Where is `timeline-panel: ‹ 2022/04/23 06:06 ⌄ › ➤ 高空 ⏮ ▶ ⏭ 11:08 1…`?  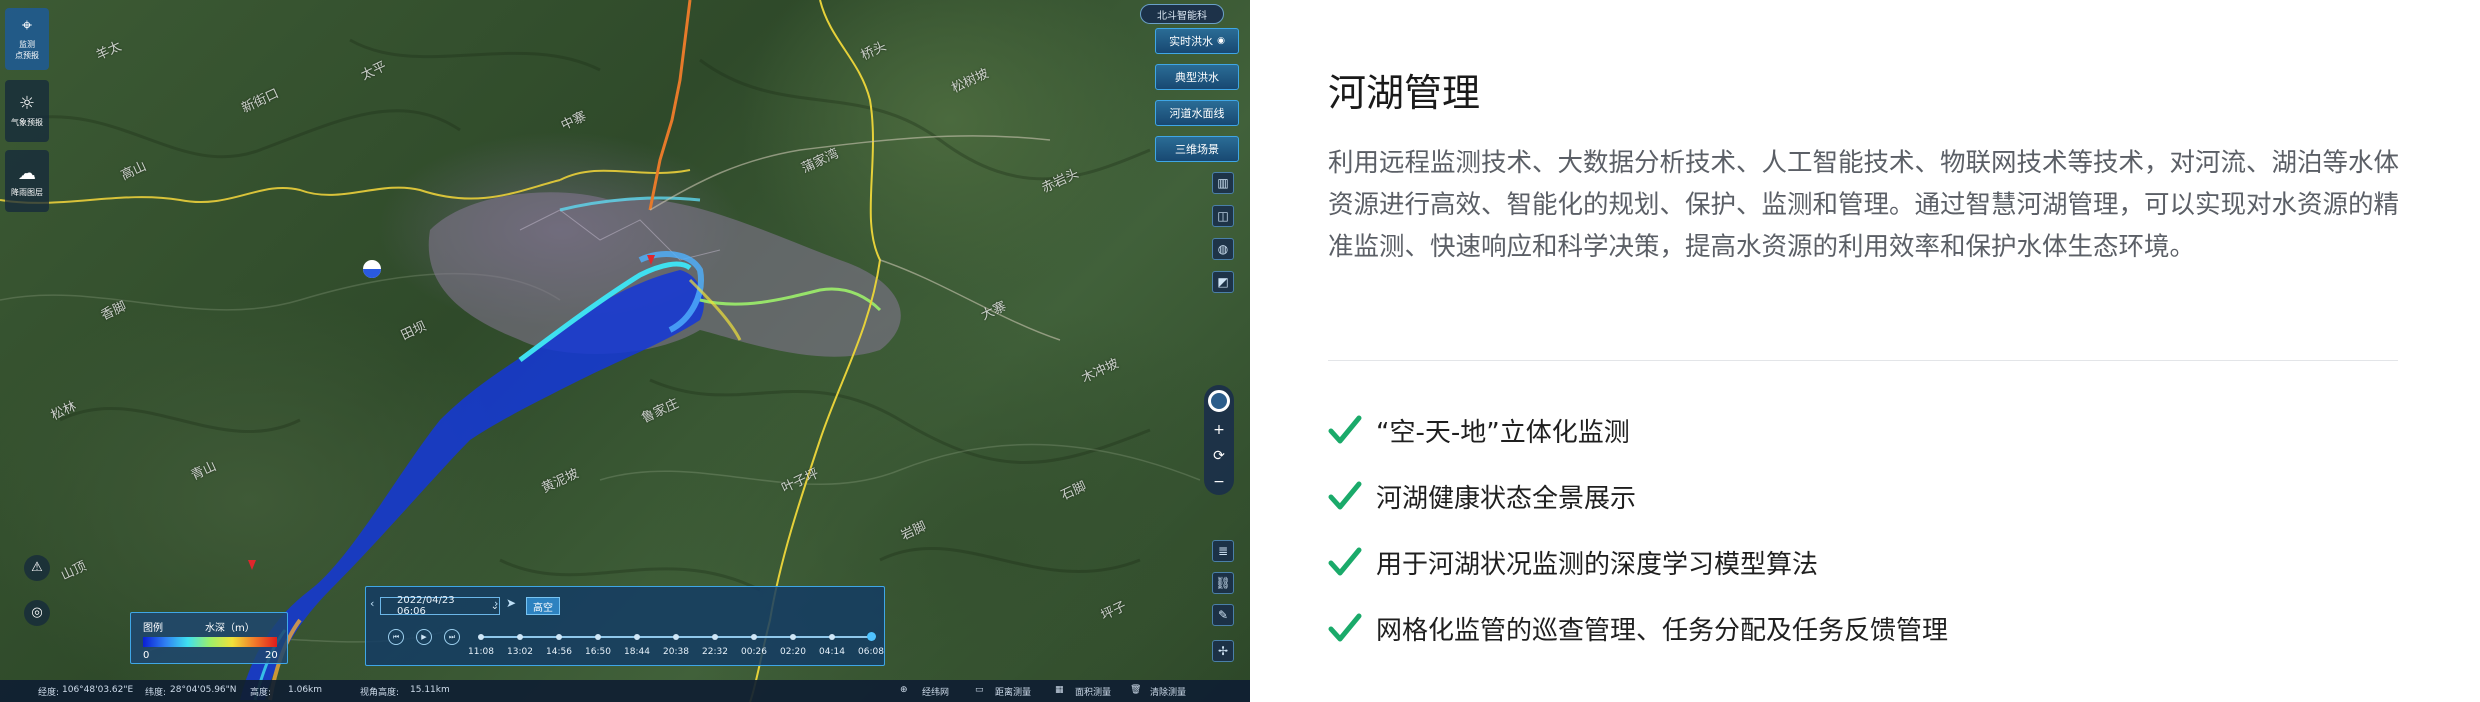
timeline-panel: ‹ 2022/04/23 06:06 ⌄ › ➤ 高空 ⏮ ▶ ⏭ 11:08 1… is located at coordinates (625, 626).